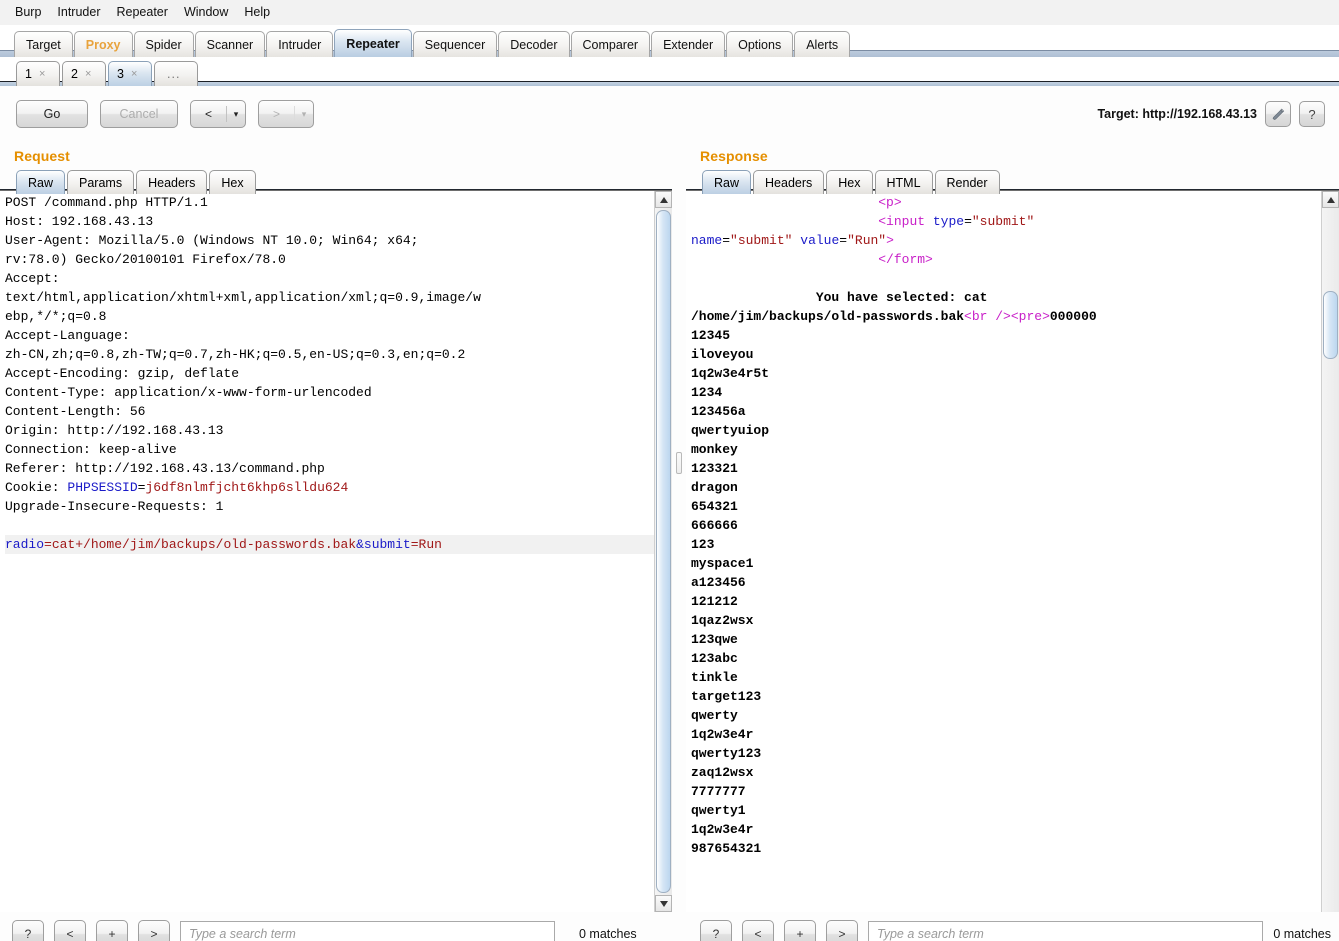 The image size is (1339, 941). I want to click on request-search-next-button: >, so click(154, 930).